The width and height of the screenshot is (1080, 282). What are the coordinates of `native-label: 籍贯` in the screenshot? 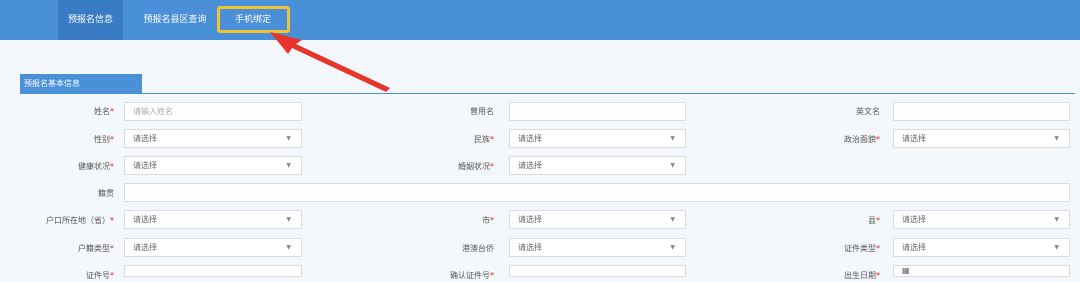 It's located at (106, 193).